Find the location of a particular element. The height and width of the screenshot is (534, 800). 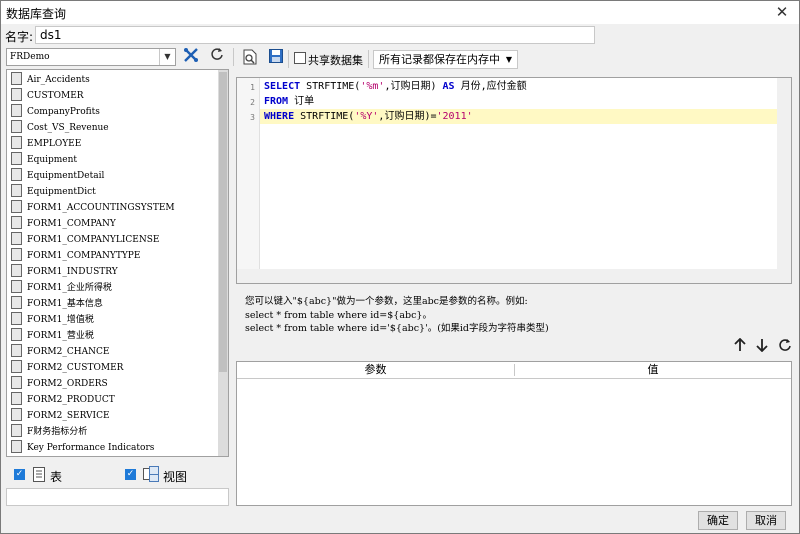

table-list-item: Cost_VS_Revenue is located at coordinates (60, 128).